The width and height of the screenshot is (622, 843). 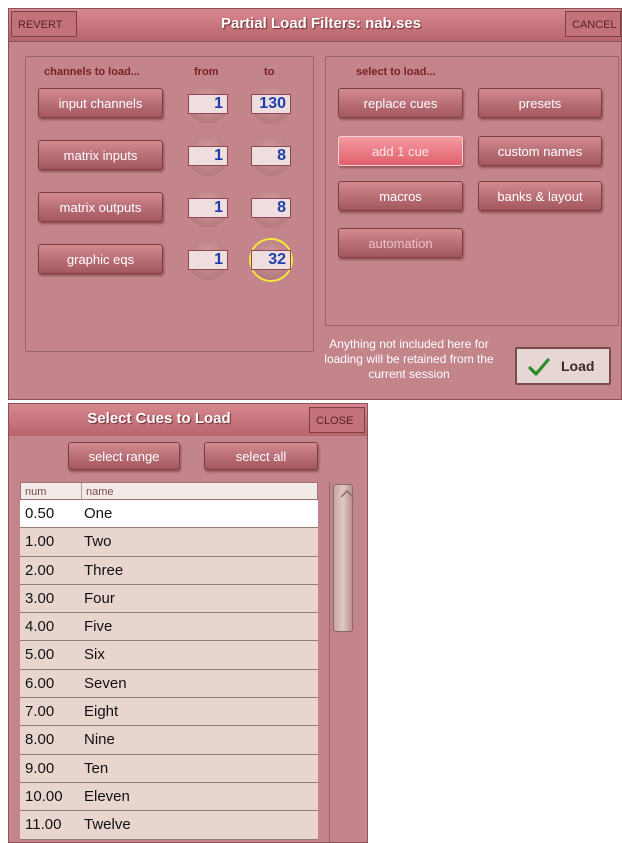 I want to click on automation-button: automation, so click(x=400, y=243).